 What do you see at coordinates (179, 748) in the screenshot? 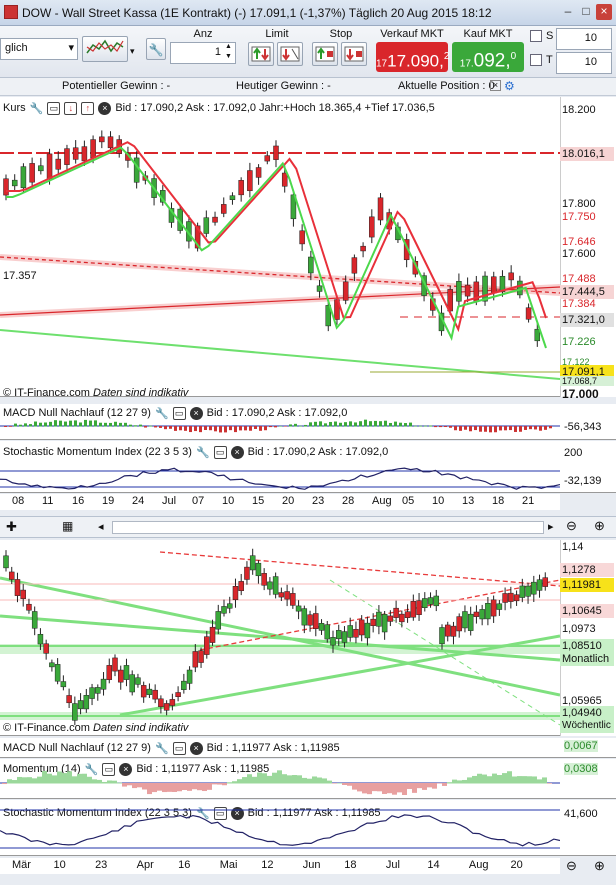
I see `window-icon: ▭` at bounding box center [179, 748].